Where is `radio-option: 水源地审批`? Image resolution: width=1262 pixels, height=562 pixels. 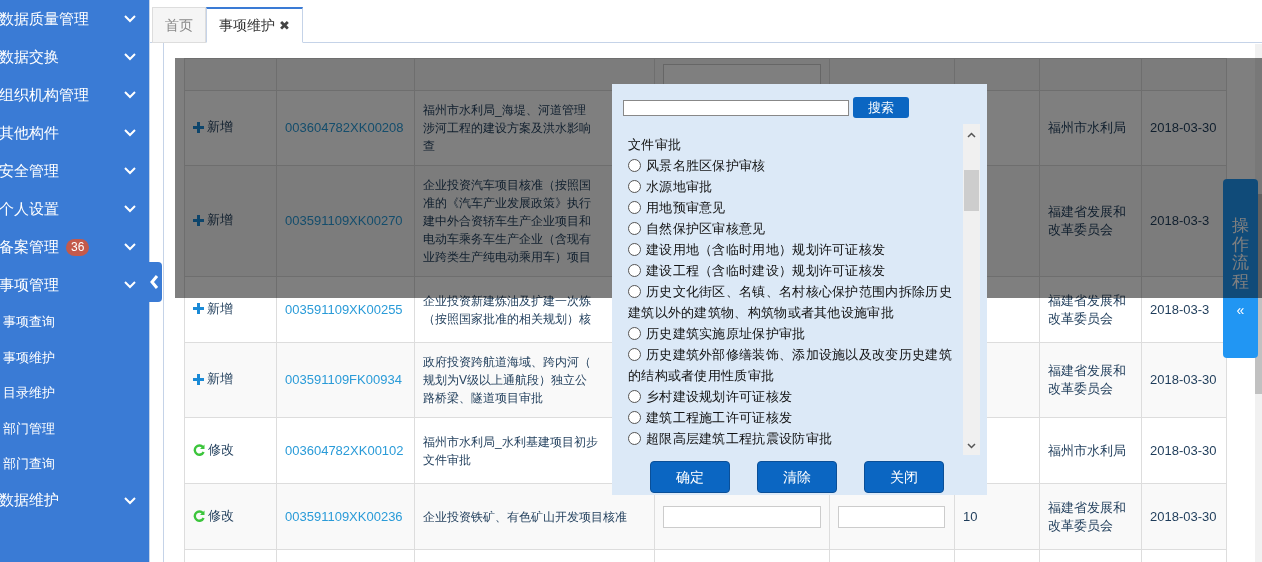
radio-option: 水源地审批 is located at coordinates (793, 186).